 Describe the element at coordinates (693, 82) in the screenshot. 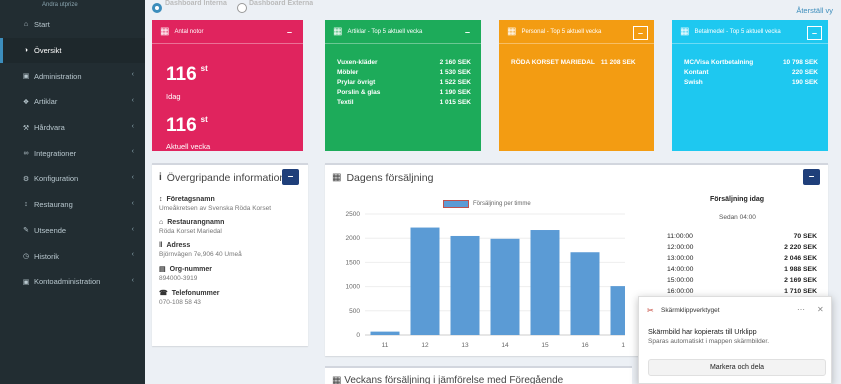

I see `list-item-name: Swish` at that location.